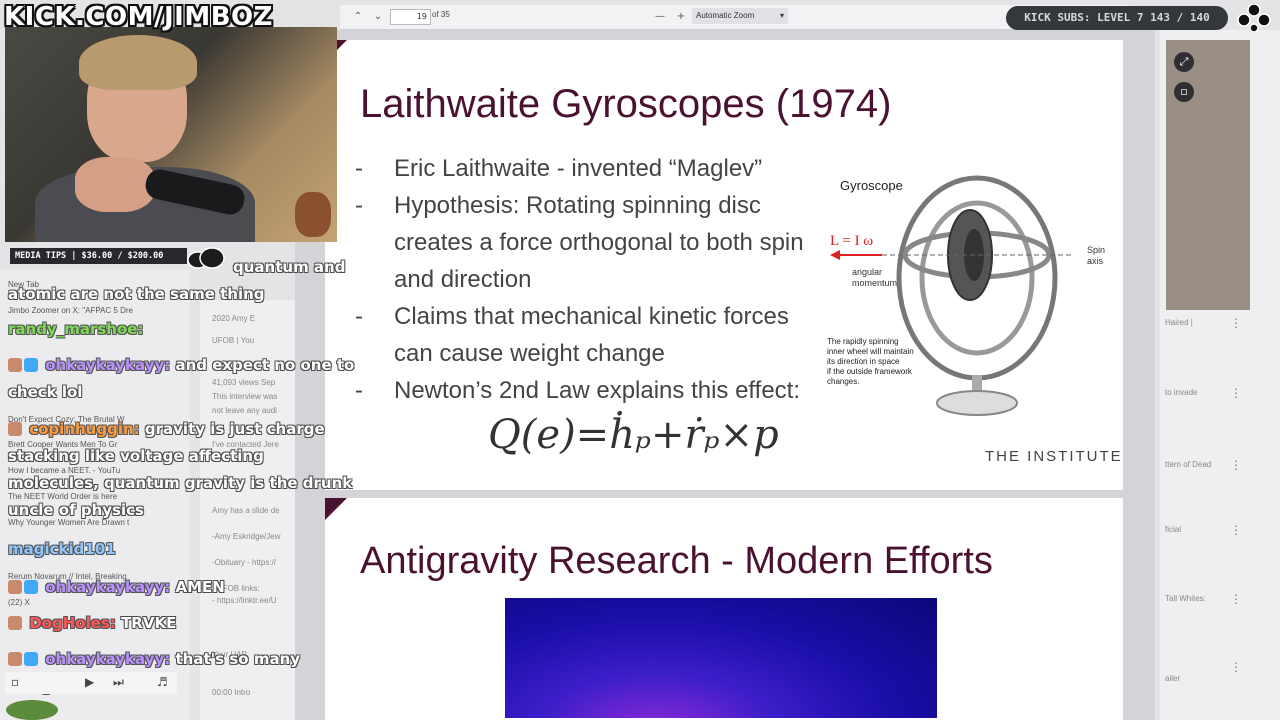  What do you see at coordinates (740, 16) in the screenshot?
I see `zoom-select: Automatic Zoom ▾` at bounding box center [740, 16].